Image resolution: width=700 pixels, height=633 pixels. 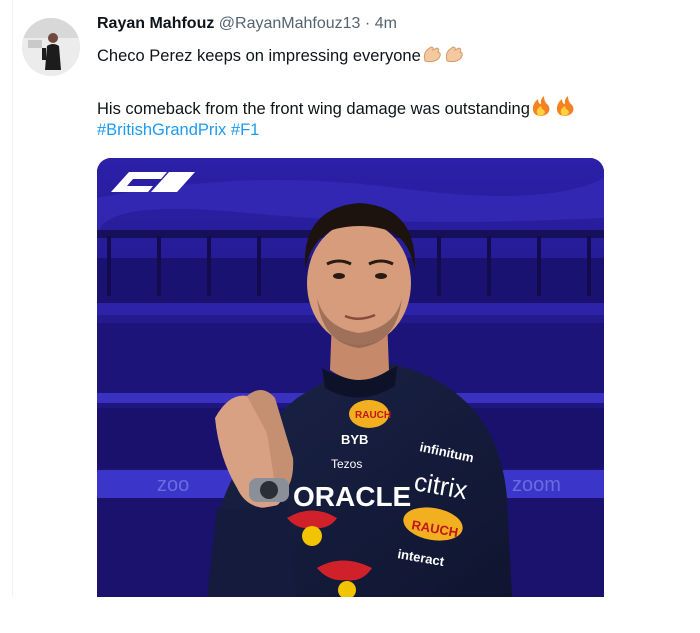 I want to click on author-avatar, so click(x=51, y=47).